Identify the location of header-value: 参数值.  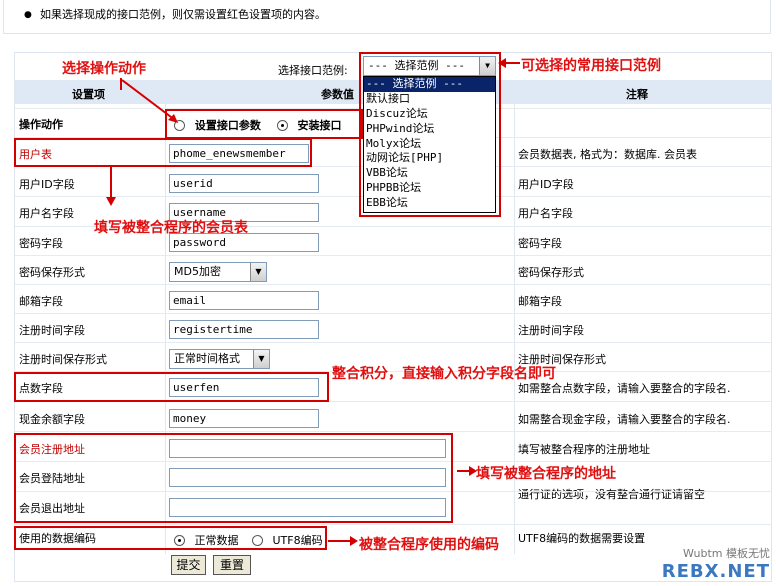
(337, 94).